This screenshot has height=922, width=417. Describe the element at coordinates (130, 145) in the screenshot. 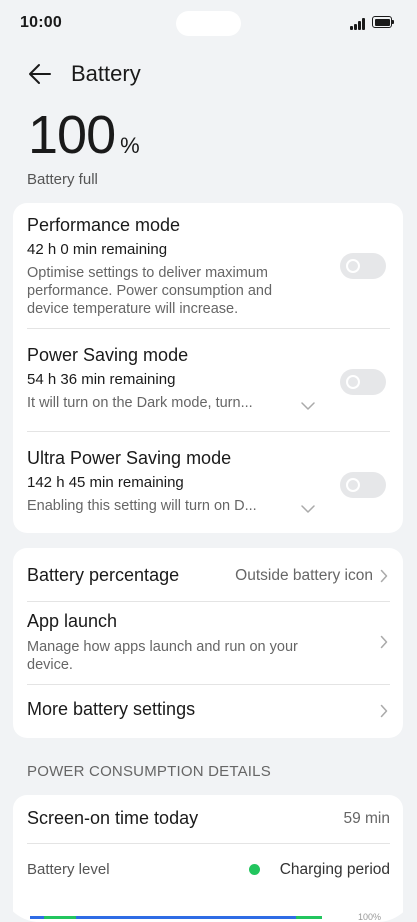

I see `battery-level-unit: %` at that location.